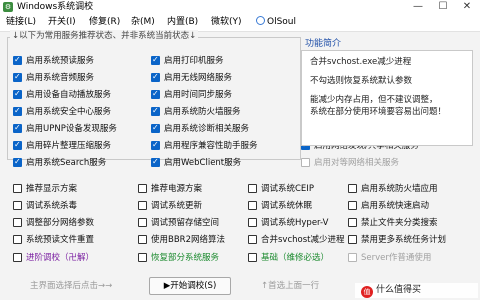 The image size is (480, 300). What do you see at coordinates (8, 7) in the screenshot?
I see `app-icon: ⚙` at bounding box center [8, 7].